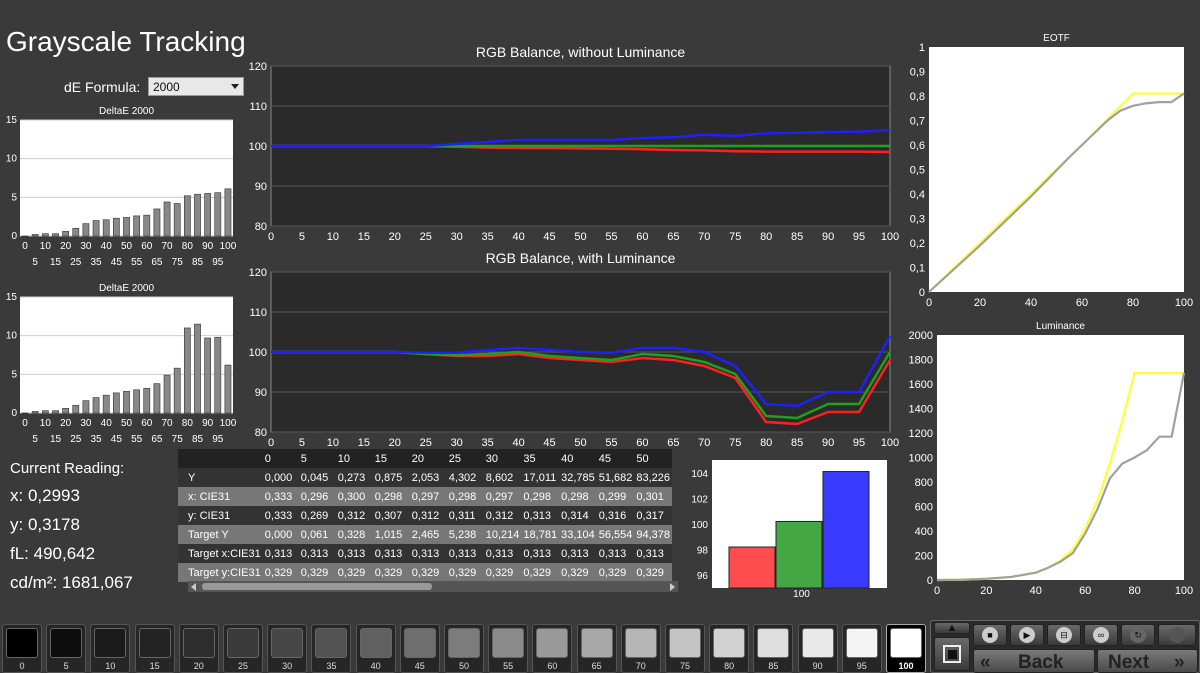 The width and height of the screenshot is (1200, 673). Describe the element at coordinates (464, 648) in the screenshot. I see `swatch-50: 50` at that location.